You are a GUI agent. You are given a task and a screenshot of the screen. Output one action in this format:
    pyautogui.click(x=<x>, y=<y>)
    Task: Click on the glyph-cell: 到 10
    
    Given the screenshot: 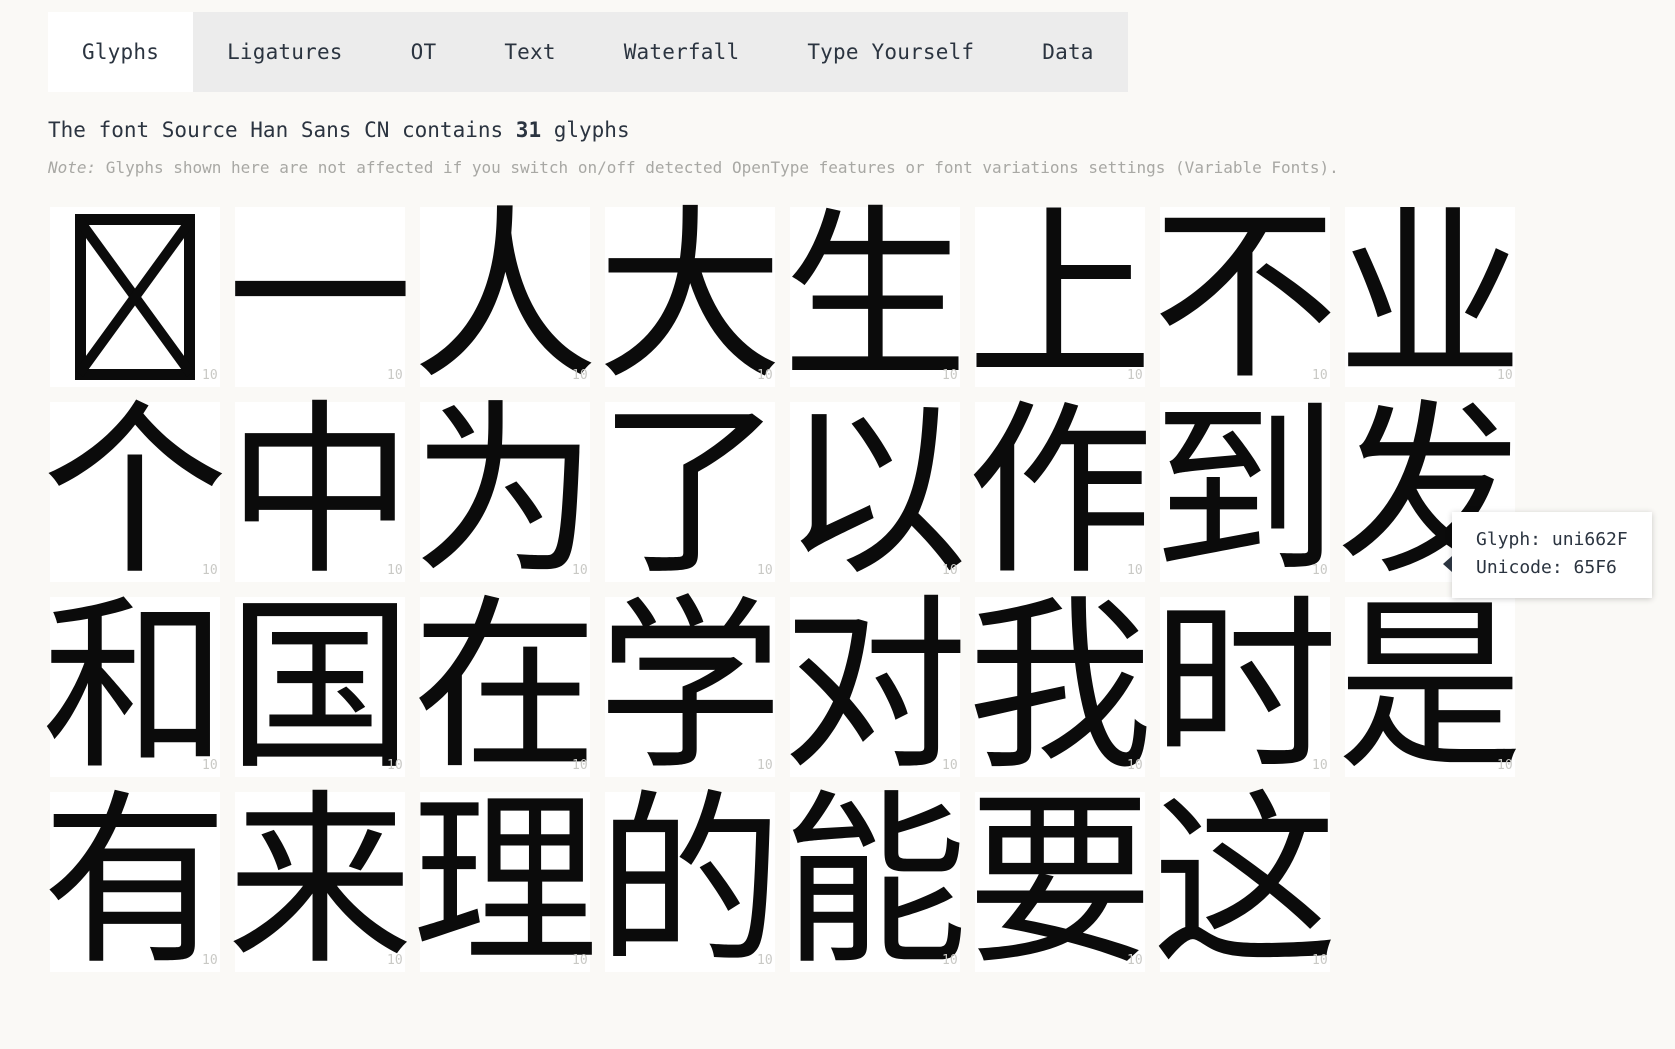 What is the action you would take?
    pyautogui.click(x=1245, y=492)
    